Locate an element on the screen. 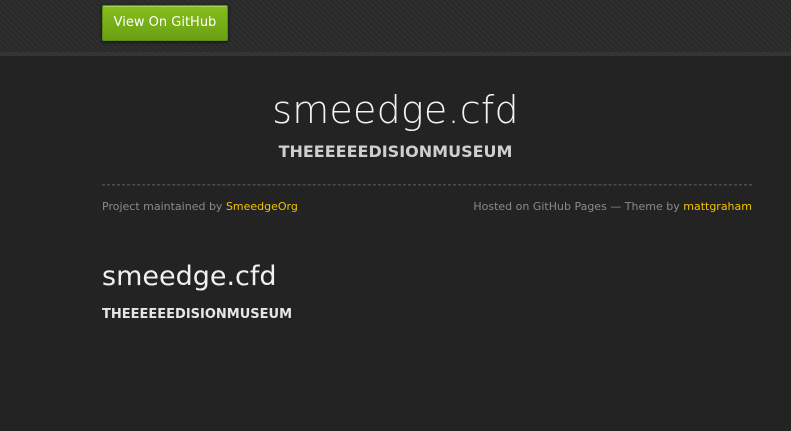 This screenshot has width=791, height=431. site-tagline: THEEEEEEDISIONMUSEUM is located at coordinates (395, 151).